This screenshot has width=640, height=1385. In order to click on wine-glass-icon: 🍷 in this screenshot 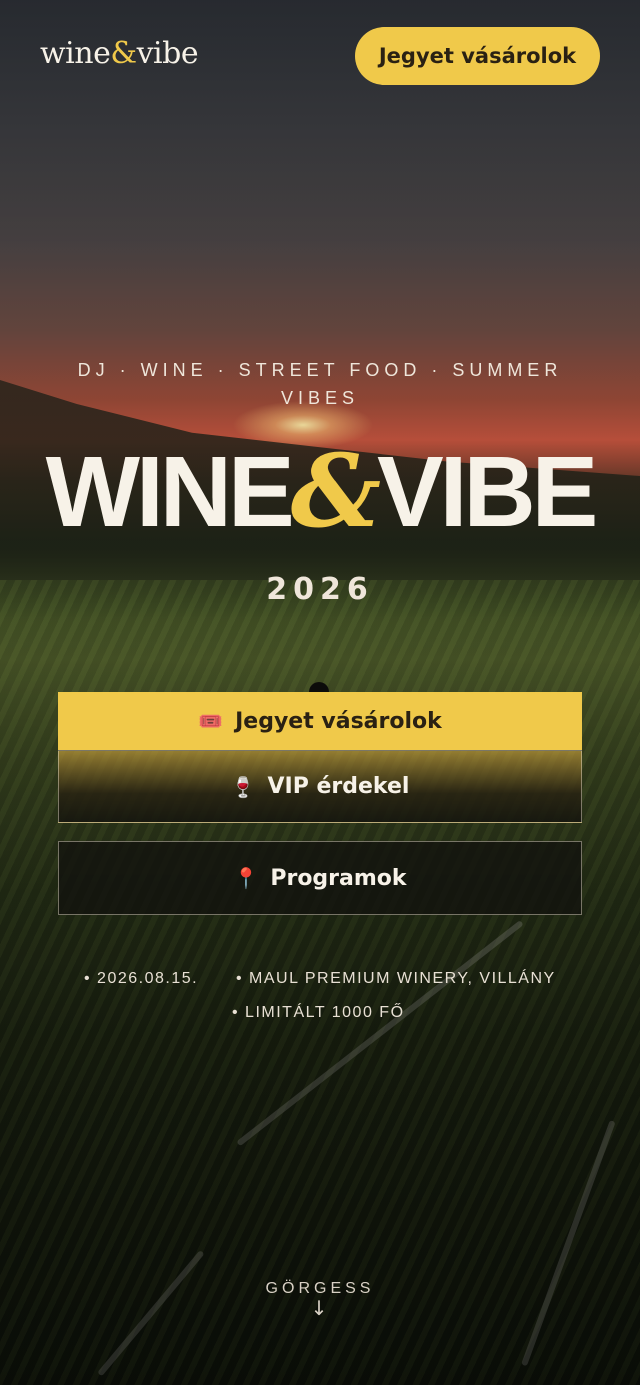, I will do `click(243, 786)`.